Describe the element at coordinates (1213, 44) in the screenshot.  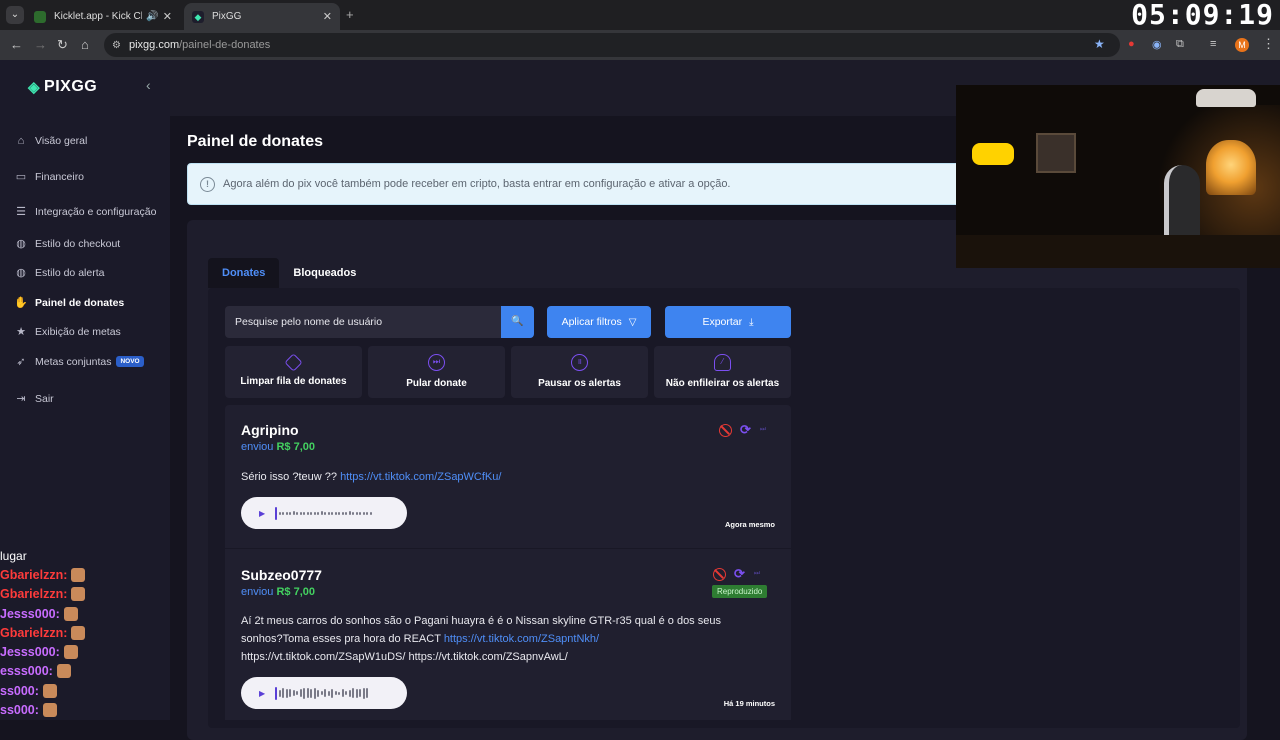
I see `media-queue-icon: ≡` at that location.